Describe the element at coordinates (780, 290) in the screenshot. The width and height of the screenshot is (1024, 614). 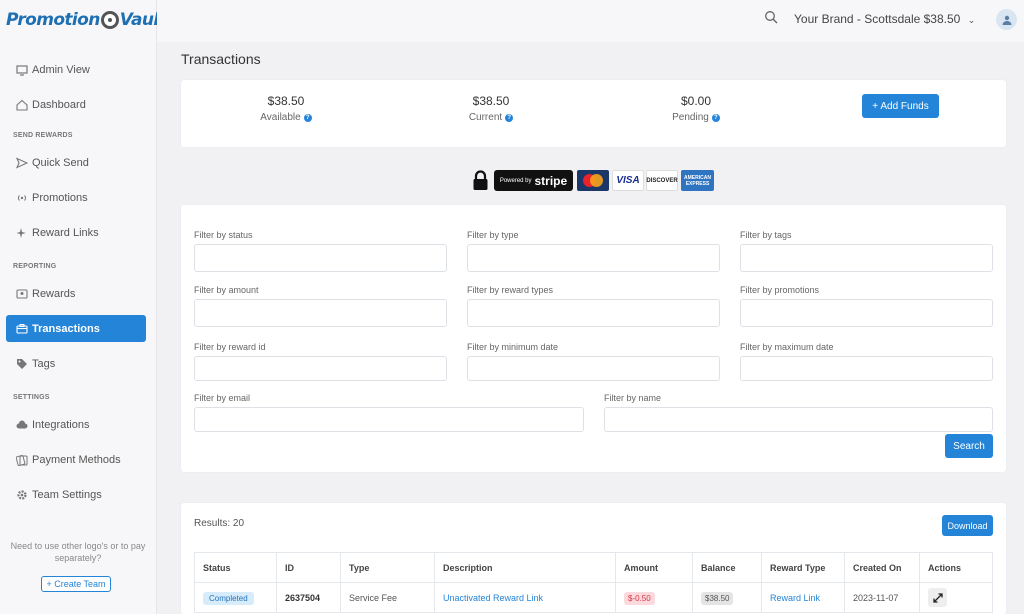
I see `filter-promotions-label: Filter by promotions` at that location.